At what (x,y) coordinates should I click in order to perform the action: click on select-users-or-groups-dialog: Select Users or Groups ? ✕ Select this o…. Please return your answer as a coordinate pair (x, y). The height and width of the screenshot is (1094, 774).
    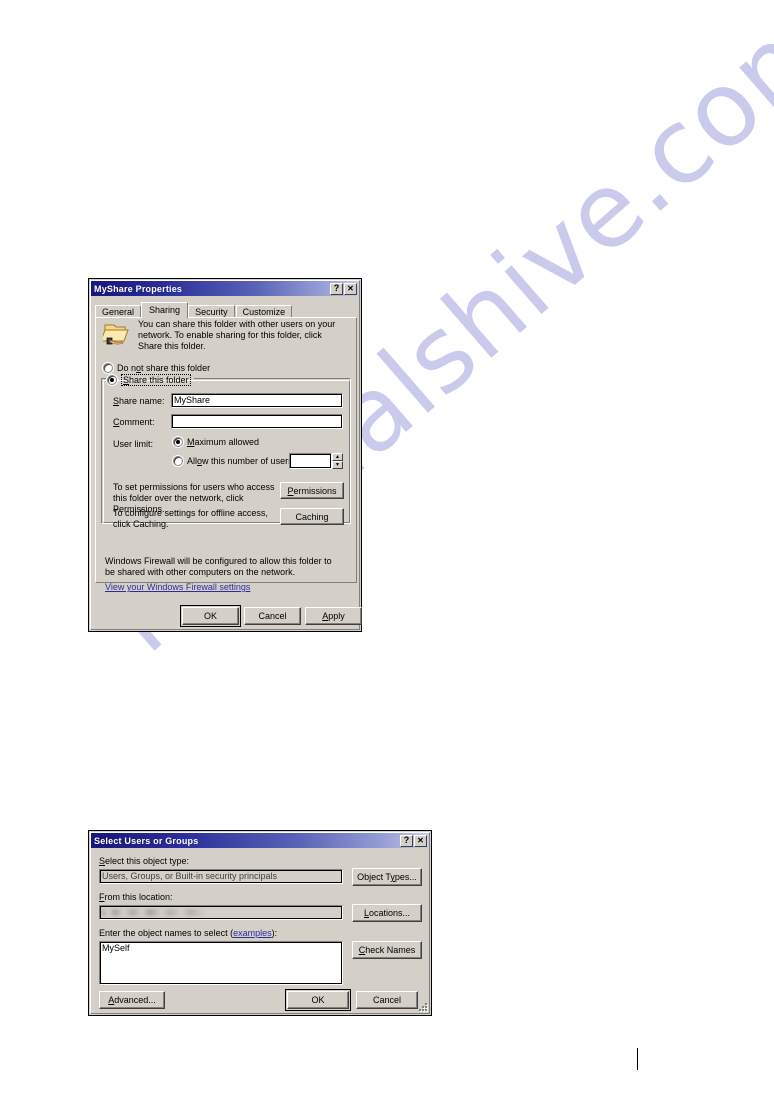
    Looking at the image, I should click on (260, 923).